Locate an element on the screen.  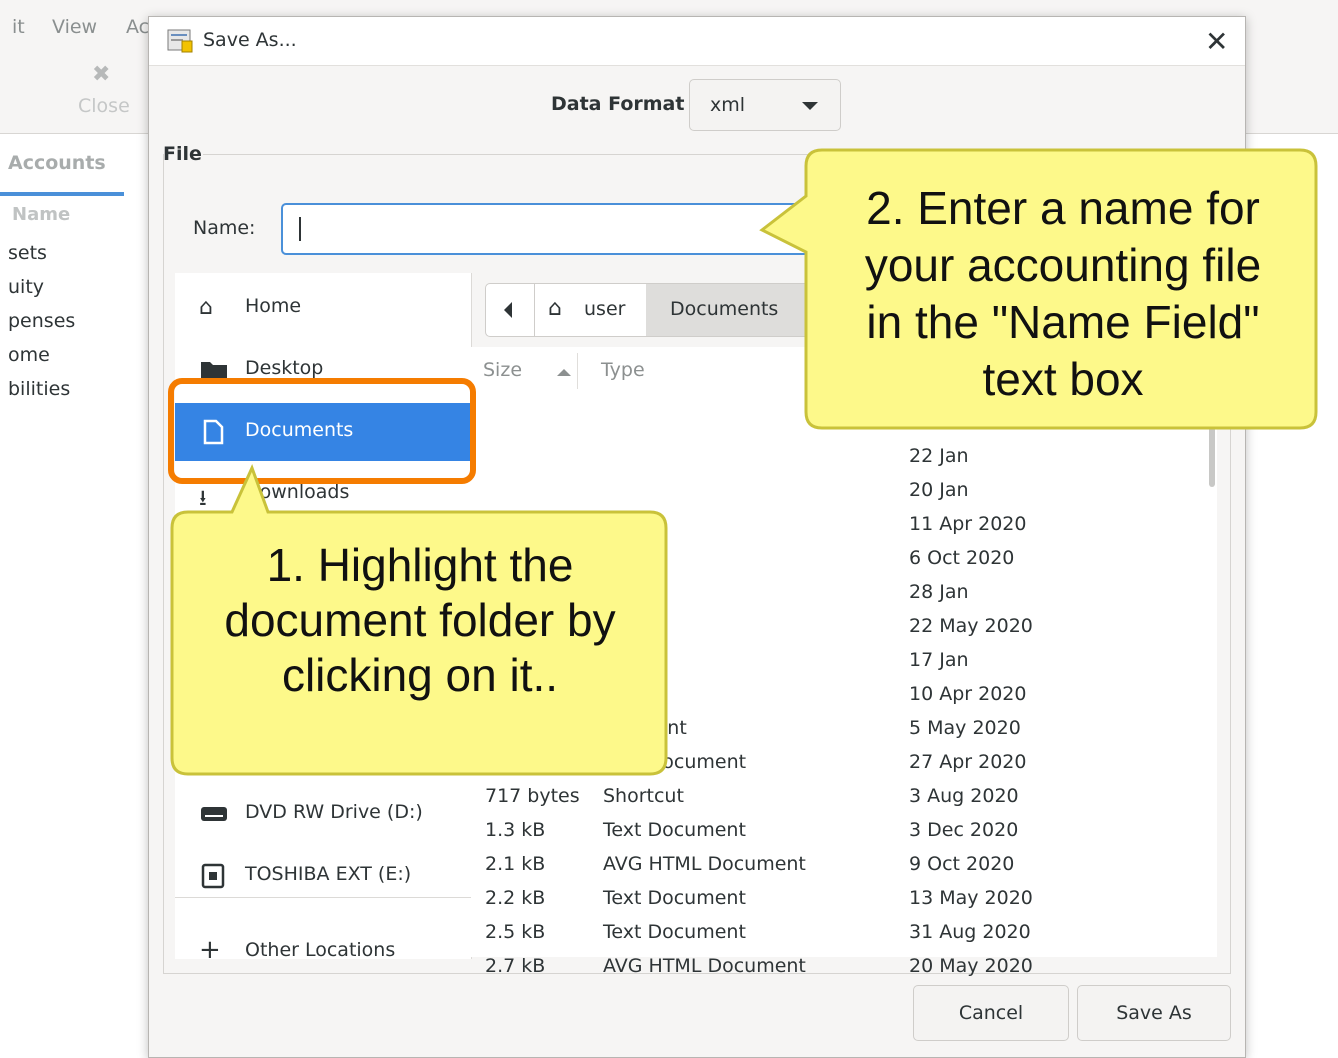
path-bar: ⌂ user Documents is located at coordinates (650, 310).